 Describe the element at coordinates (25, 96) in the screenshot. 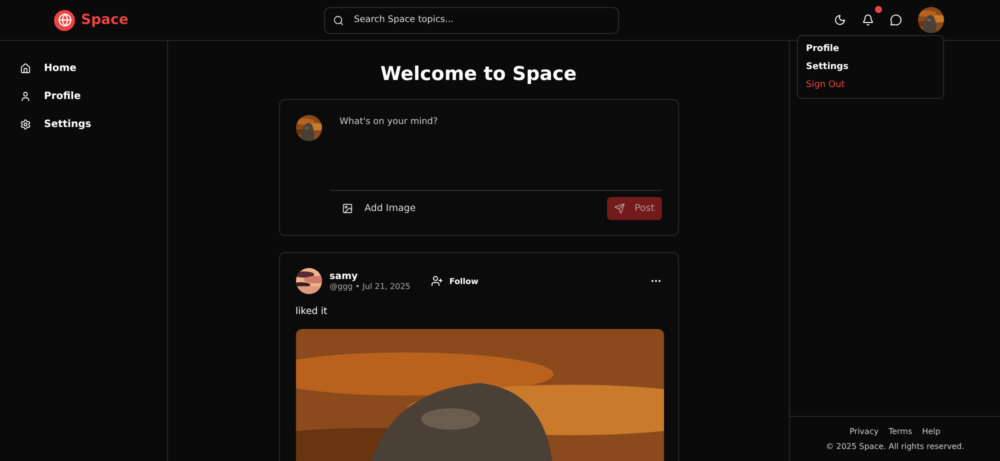

I see `user-icon` at that location.